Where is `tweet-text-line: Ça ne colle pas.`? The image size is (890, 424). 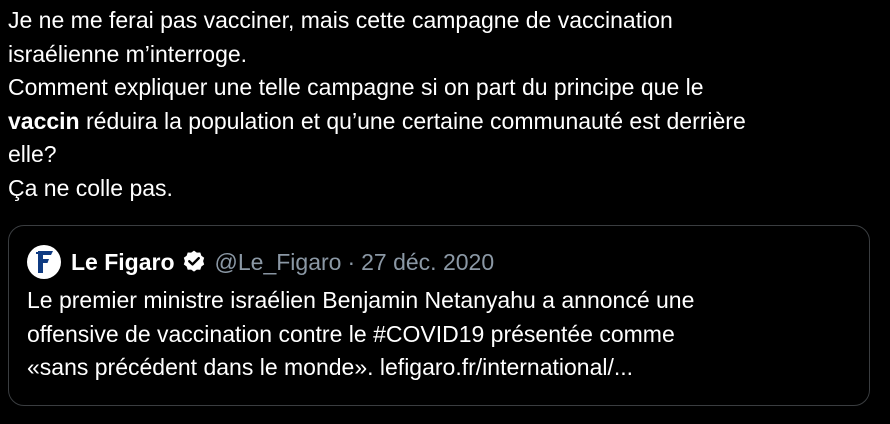 tweet-text-line: Ça ne colle pas. is located at coordinates (90, 187).